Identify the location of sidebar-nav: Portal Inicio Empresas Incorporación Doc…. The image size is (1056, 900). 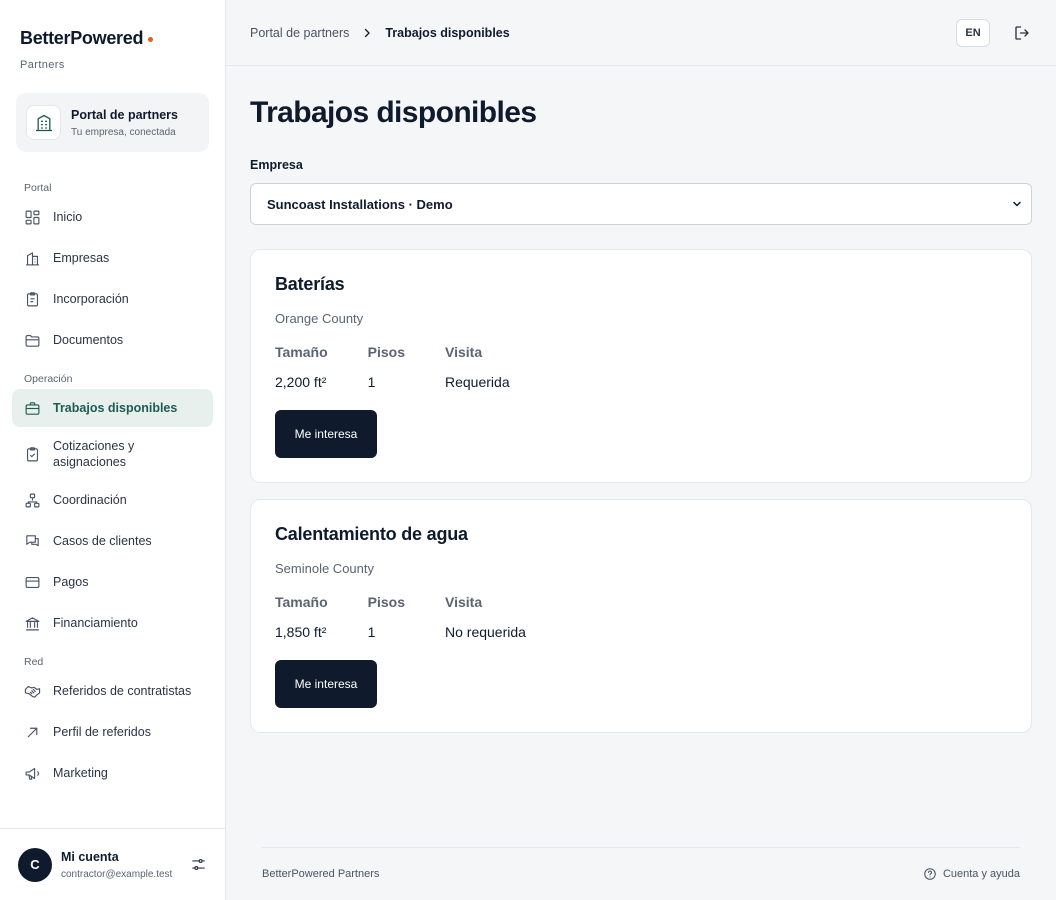
(112, 483).